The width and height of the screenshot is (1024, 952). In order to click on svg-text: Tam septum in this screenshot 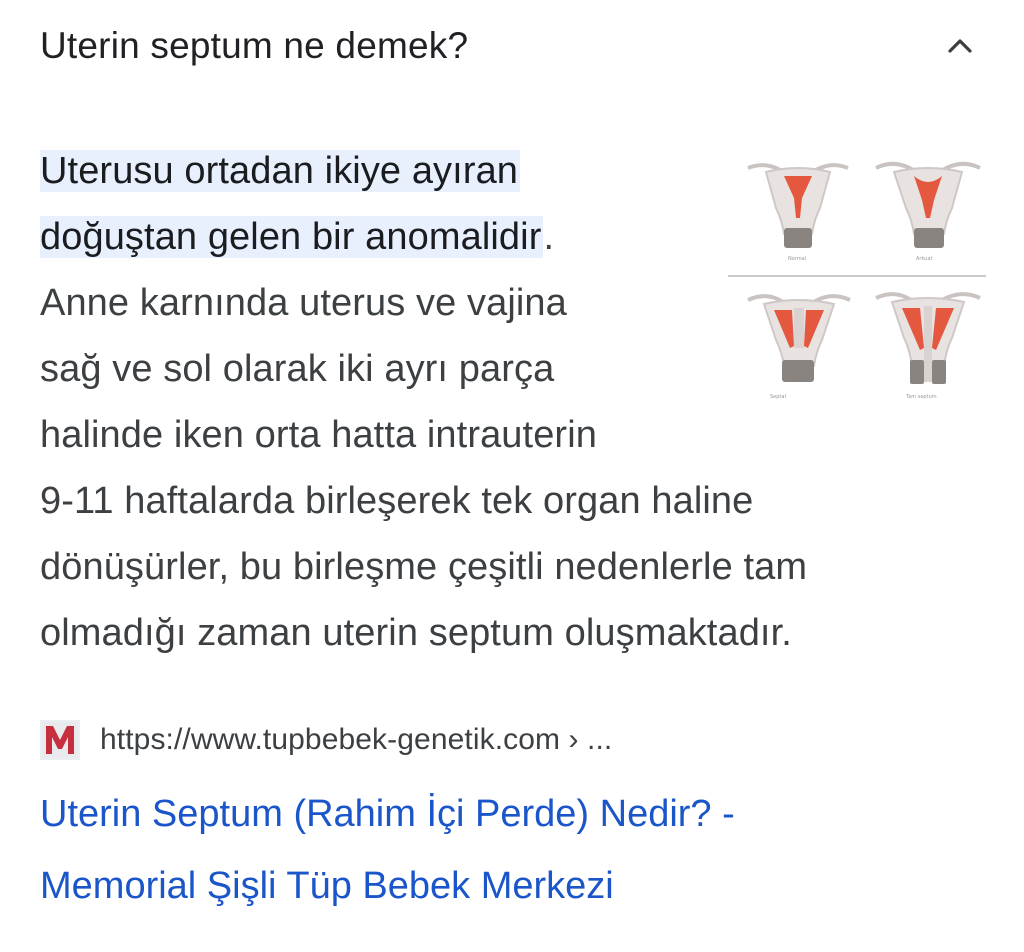, I will do `click(921, 397)`.